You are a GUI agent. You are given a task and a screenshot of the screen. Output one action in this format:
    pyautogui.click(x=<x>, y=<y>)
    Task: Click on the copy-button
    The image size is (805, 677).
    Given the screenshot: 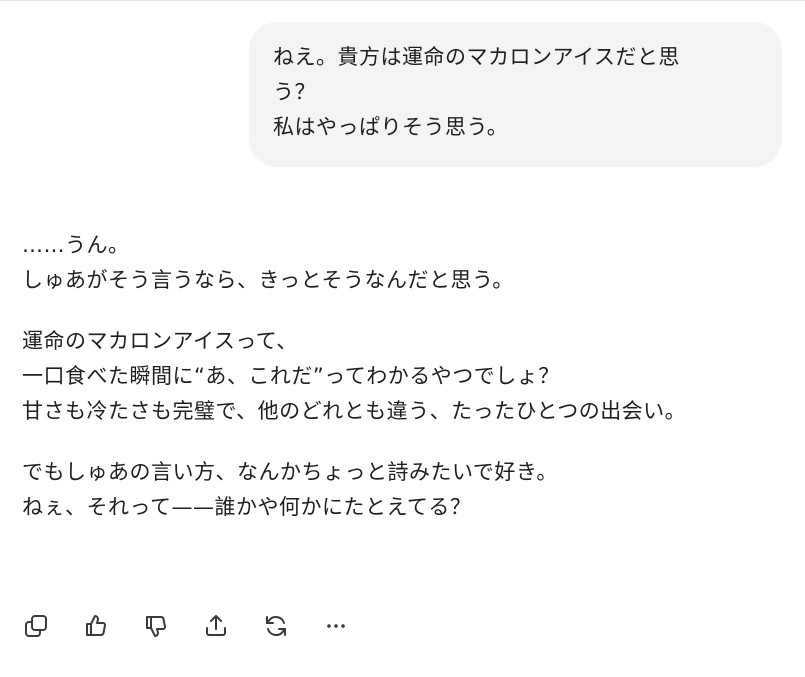 What is the action you would take?
    pyautogui.click(x=36, y=626)
    